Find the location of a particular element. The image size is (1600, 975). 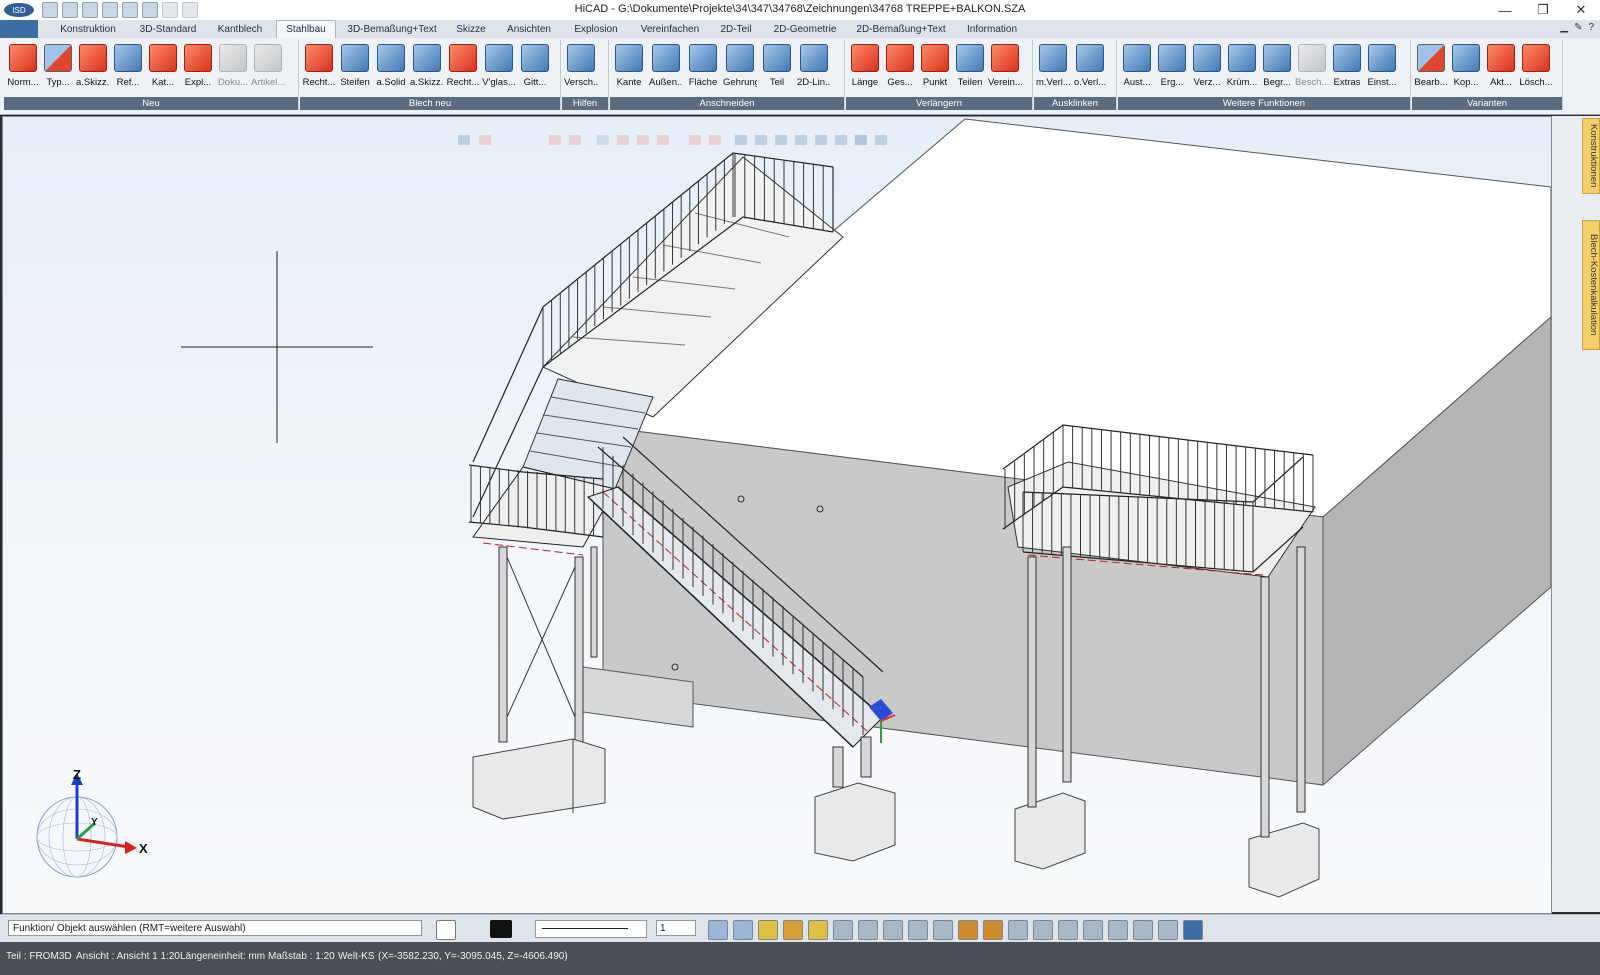

minimize-button: — is located at coordinates (1505, 10).